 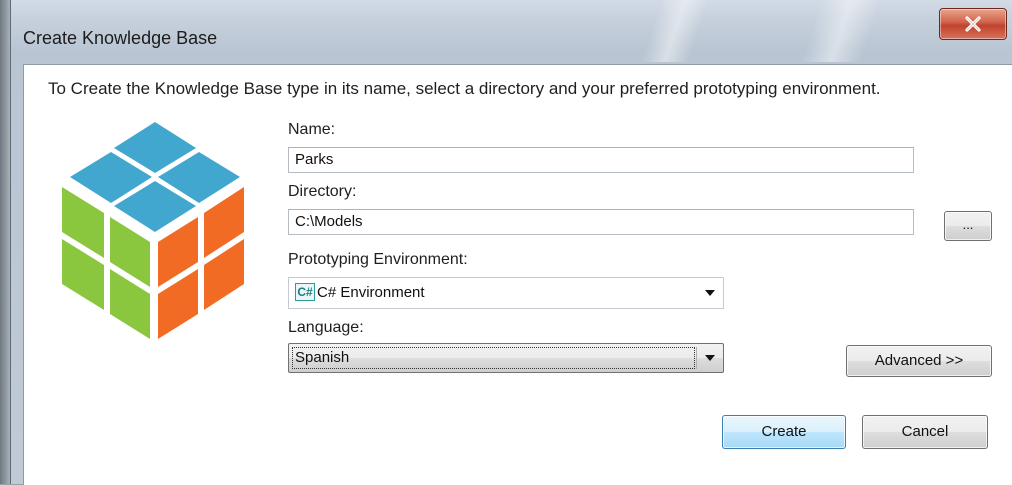 I want to click on advanced-button-label: Advanced >>, so click(x=919, y=360).